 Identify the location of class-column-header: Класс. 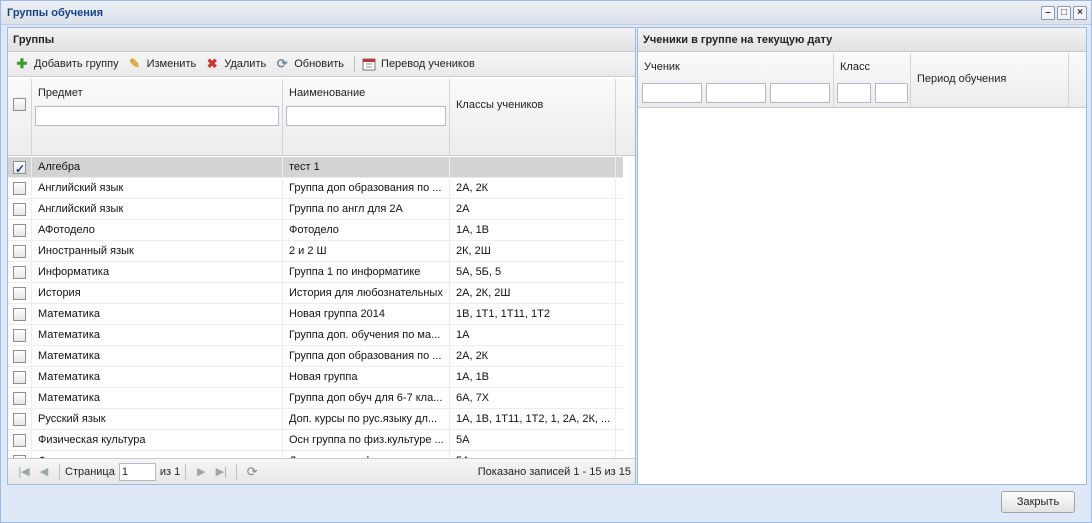
(872, 80).